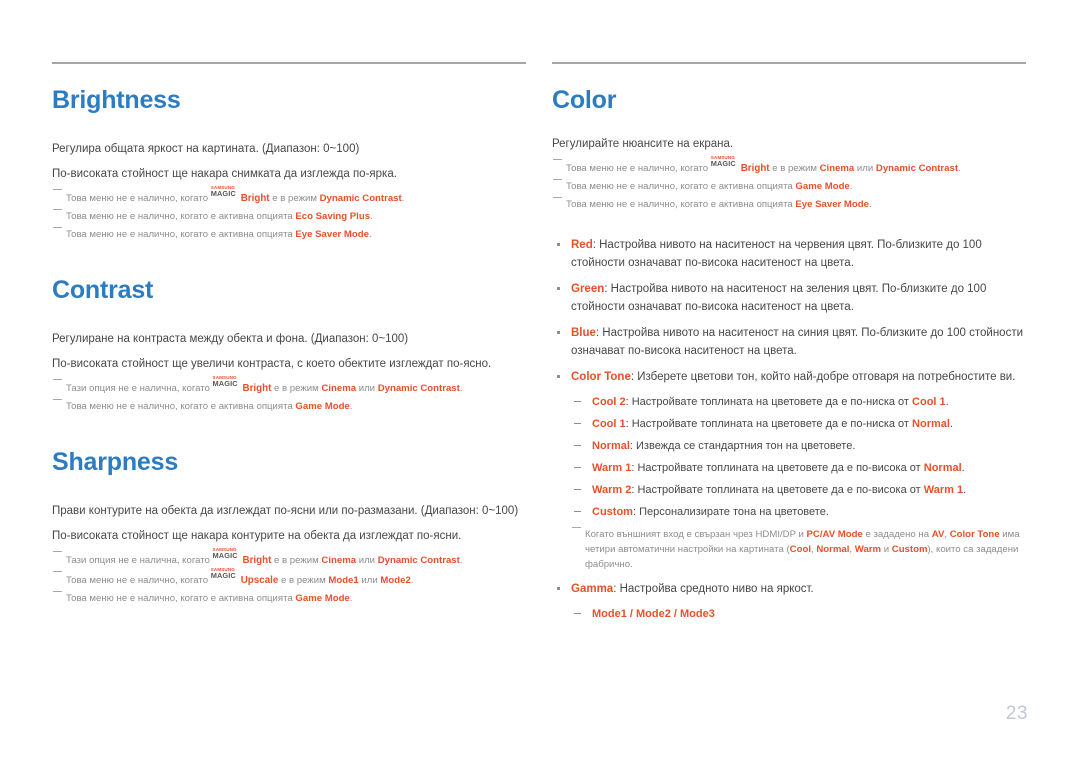 Image resolution: width=1080 pixels, height=763 pixels. I want to click on keyword: AV, so click(938, 534).